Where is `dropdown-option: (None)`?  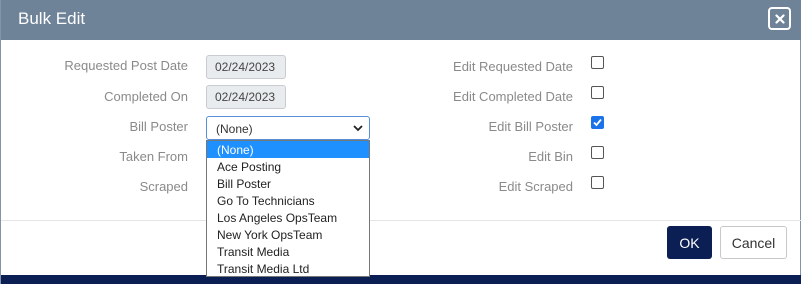 dropdown-option: (None) is located at coordinates (288, 149).